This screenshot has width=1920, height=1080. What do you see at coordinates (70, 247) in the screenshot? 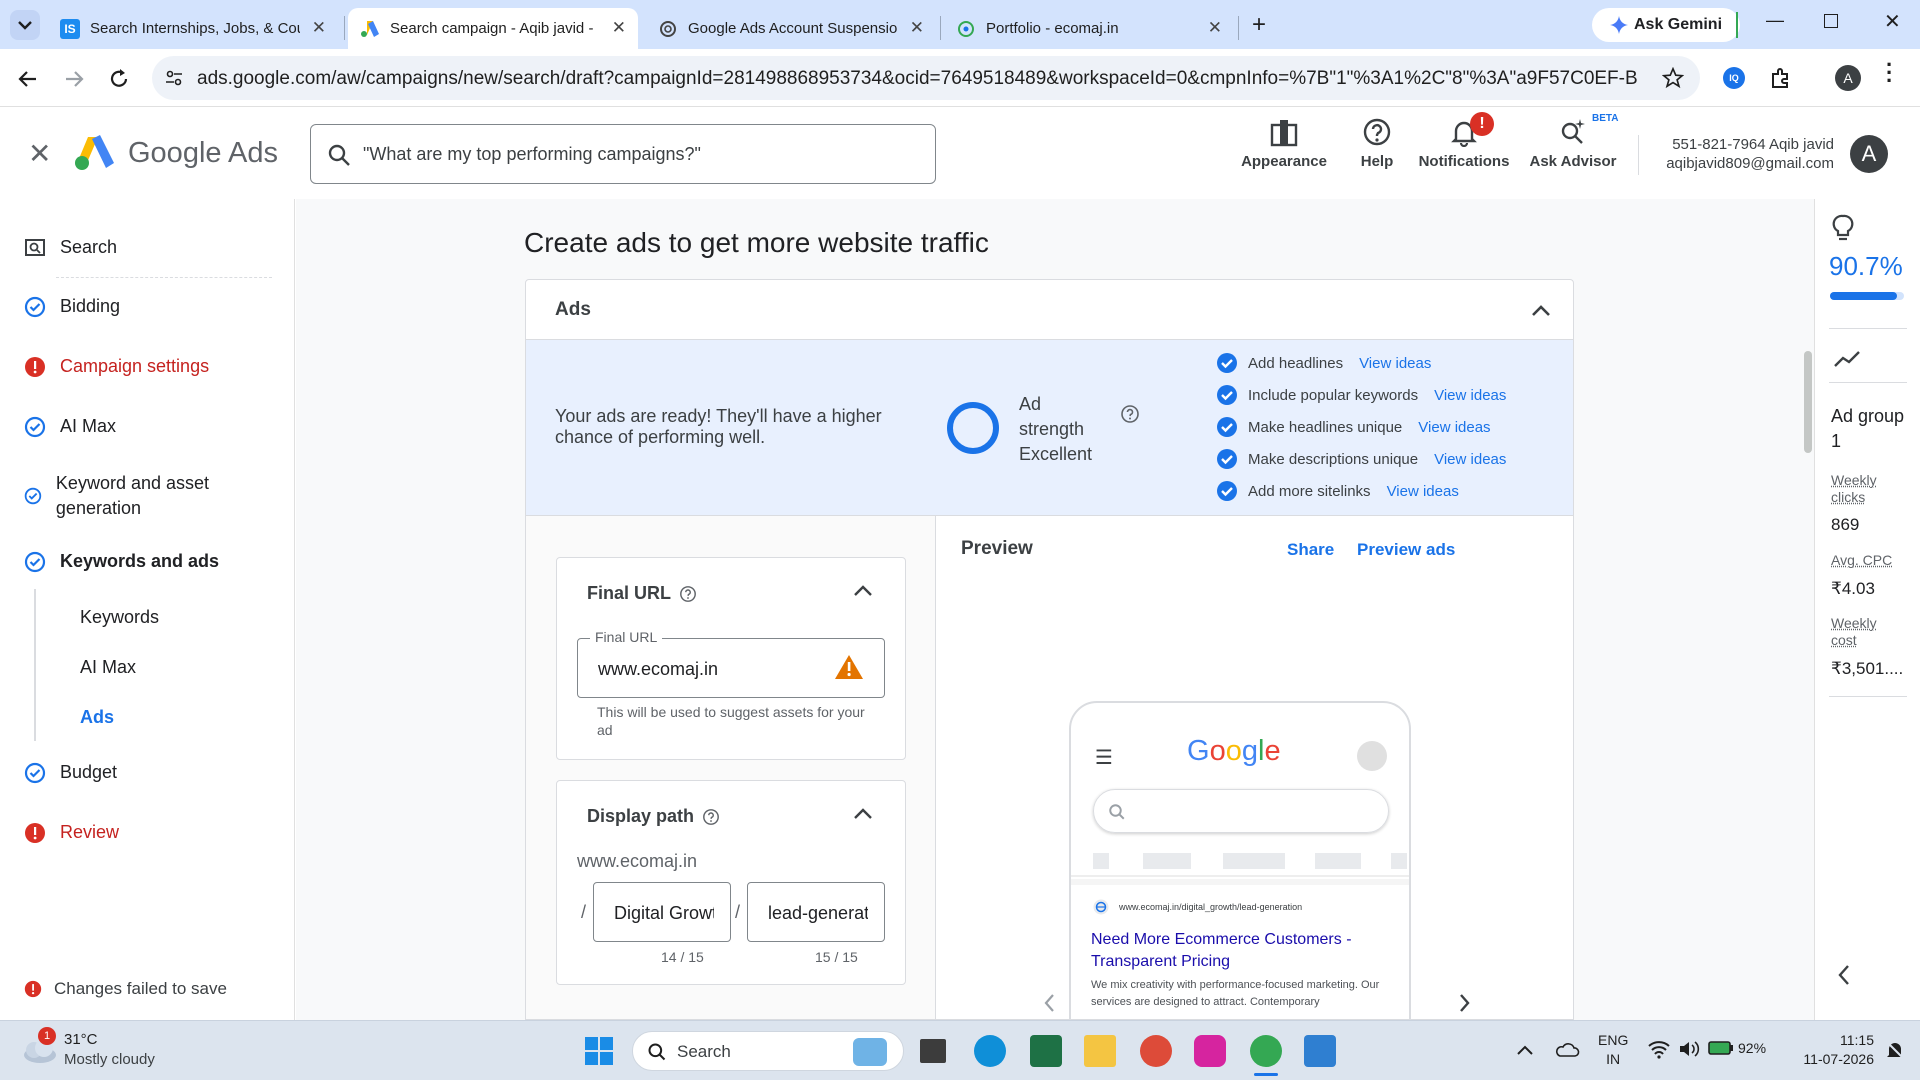
I see `nav-item-search: Search` at bounding box center [70, 247].